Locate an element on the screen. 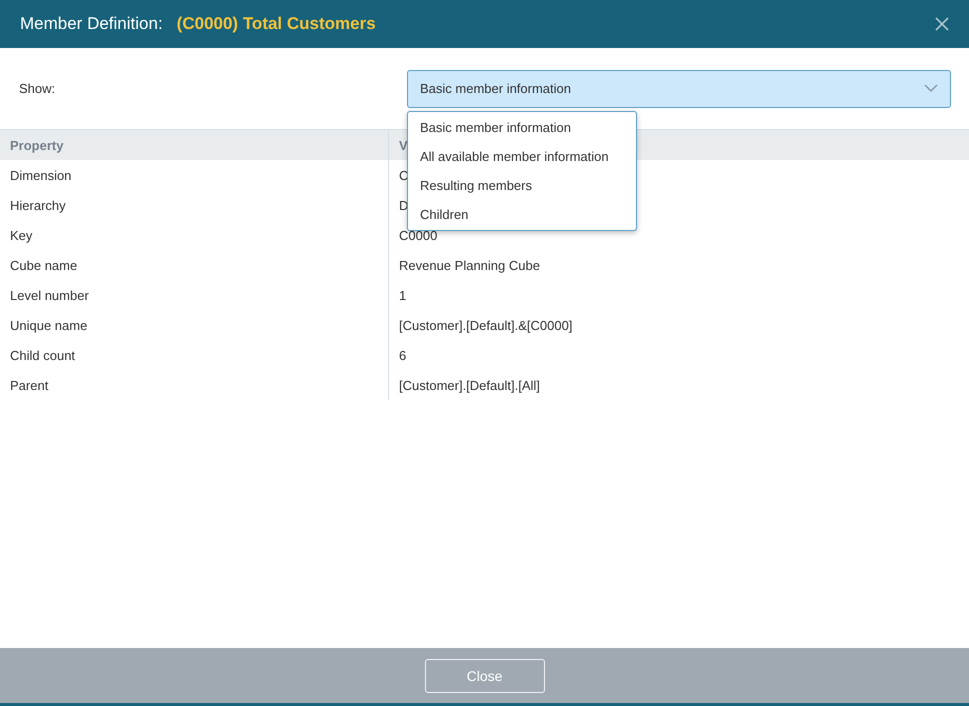 Image resolution: width=969 pixels, height=706 pixels. show-dropdown: Basic member information is located at coordinates (679, 89).